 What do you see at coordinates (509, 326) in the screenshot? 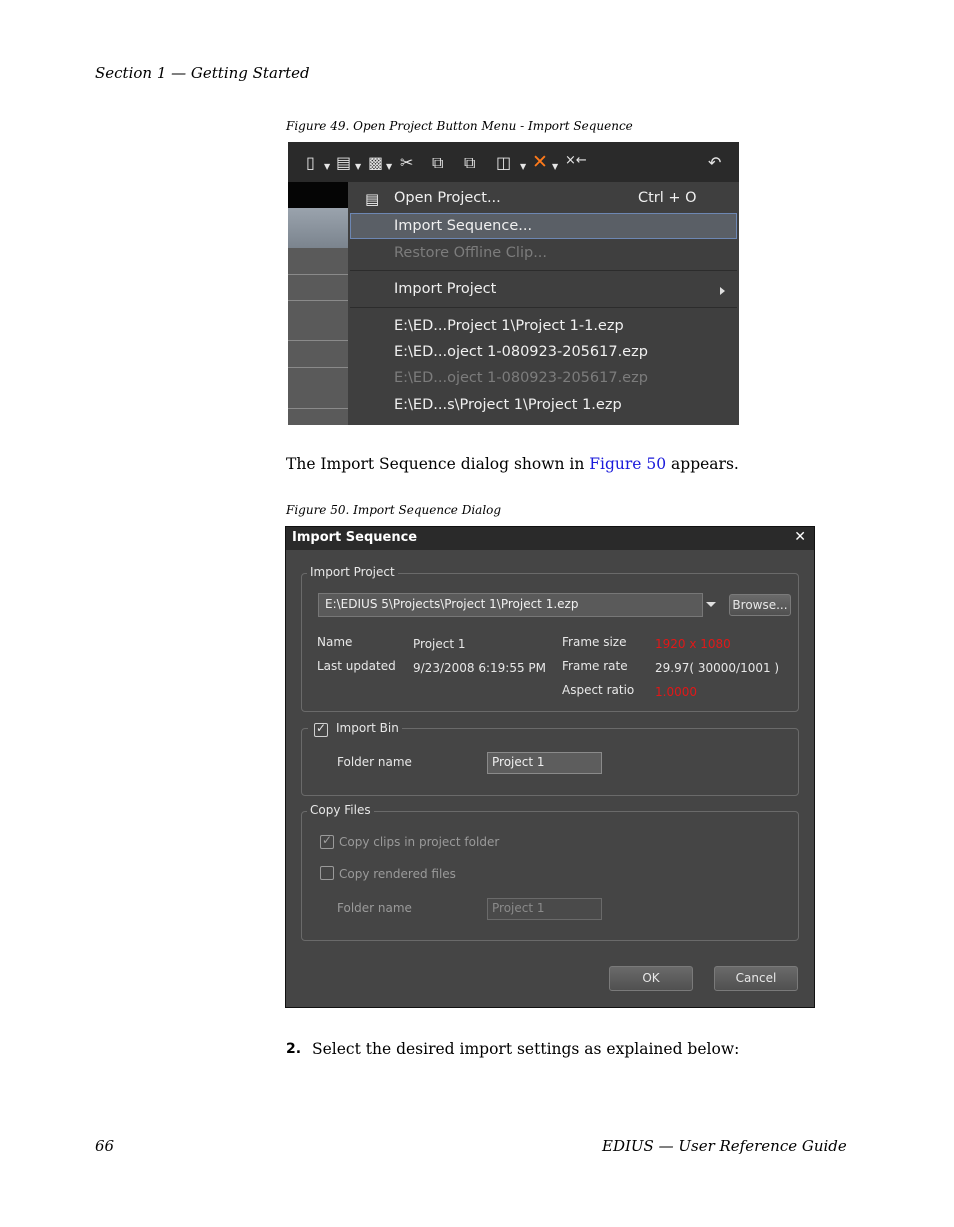
I see `menu-item-recent-1: E:\ED...Project 1\Project 1-1.ezp` at bounding box center [509, 326].